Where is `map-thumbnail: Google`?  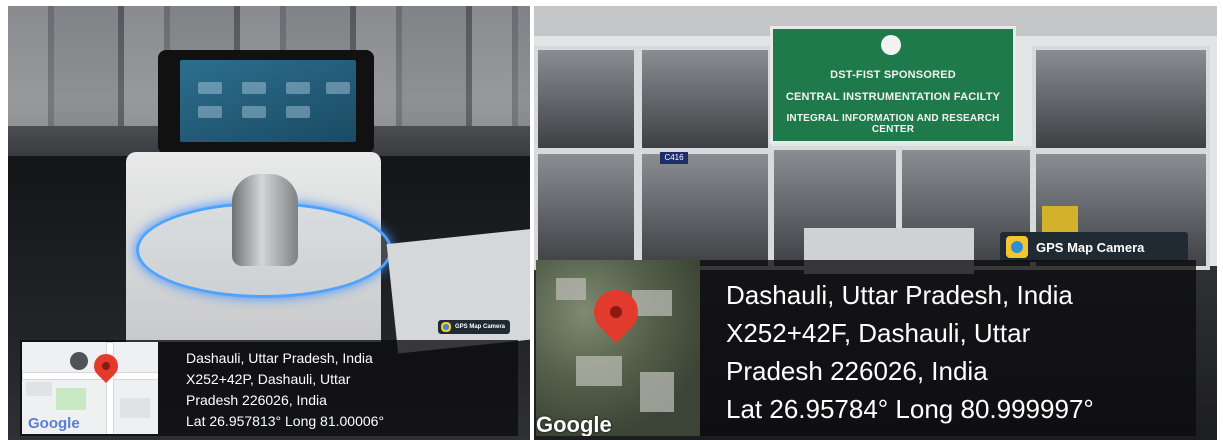 map-thumbnail: Google is located at coordinates (90, 388).